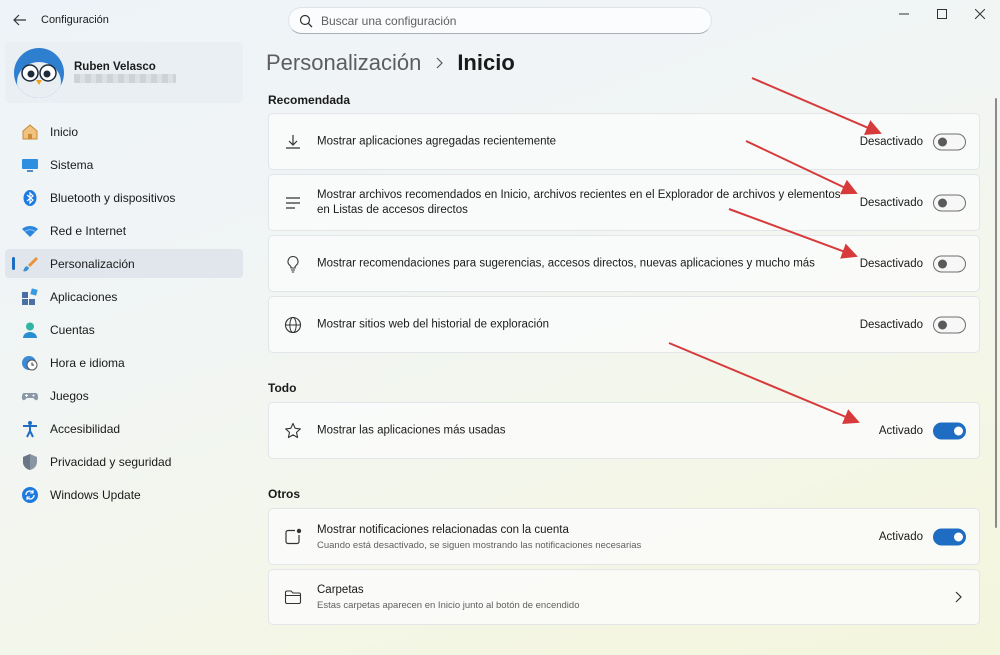 This screenshot has width=1000, height=655. What do you see at coordinates (124, 329) in the screenshot?
I see `sidebar-item-cuentas: Cuentas` at bounding box center [124, 329].